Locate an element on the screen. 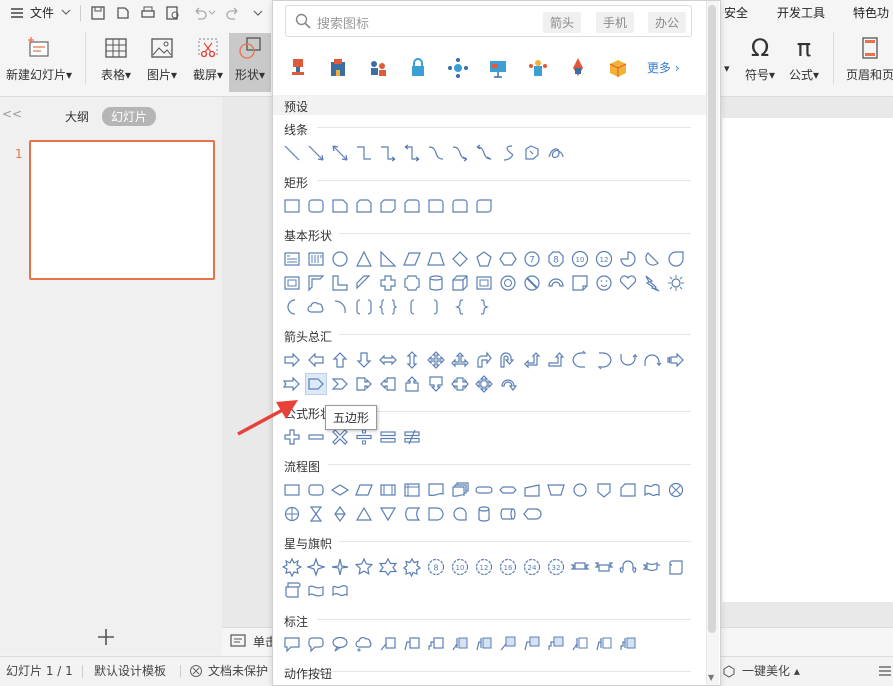  star-32-point-shape: 32 is located at coordinates (556, 567).